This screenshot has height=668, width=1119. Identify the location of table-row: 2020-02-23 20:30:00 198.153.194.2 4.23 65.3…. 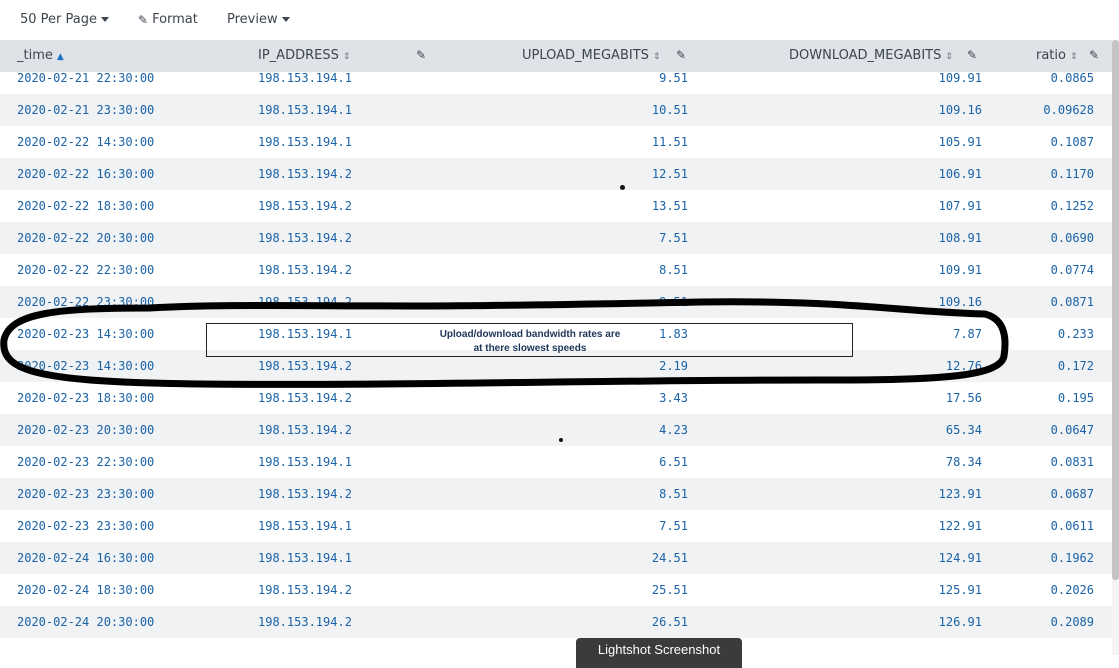
(556, 430).